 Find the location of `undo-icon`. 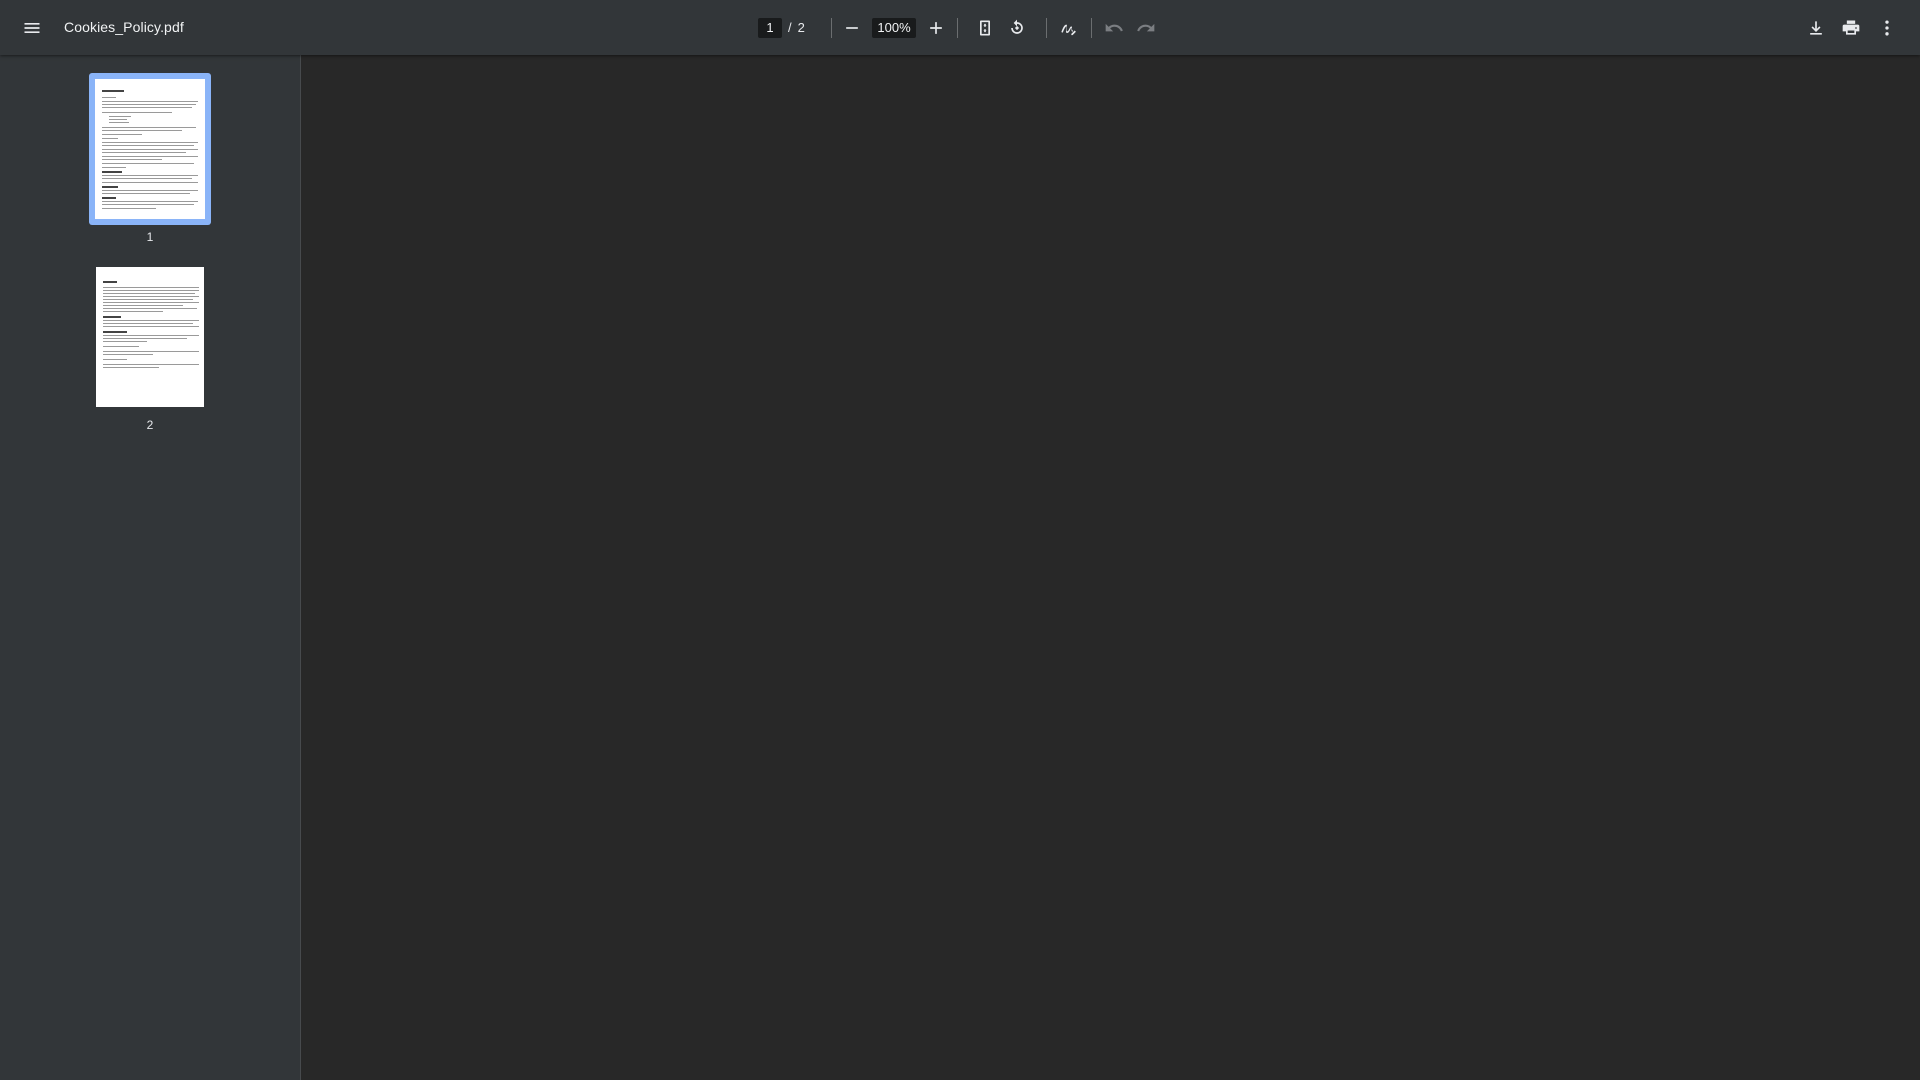

undo-icon is located at coordinates (1114, 27).